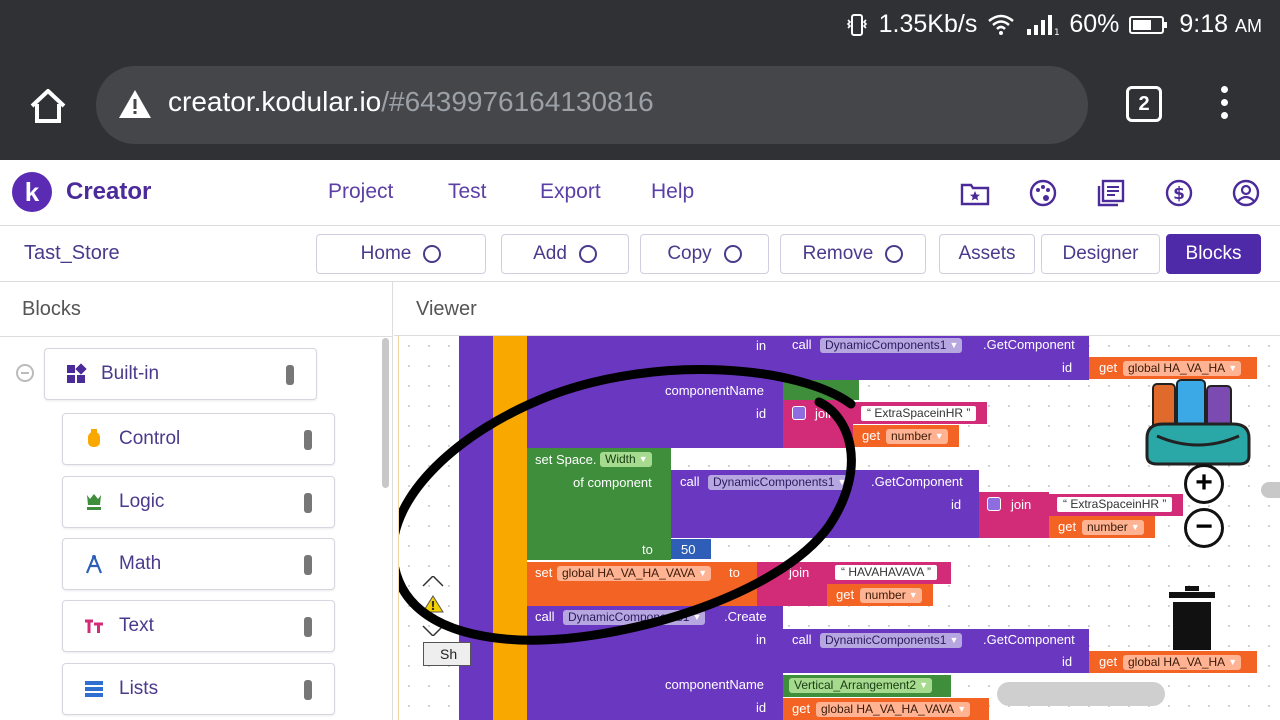 This screenshot has width=1280, height=720. What do you see at coordinates (48, 106) in the screenshot?
I see `home-icon` at bounding box center [48, 106].